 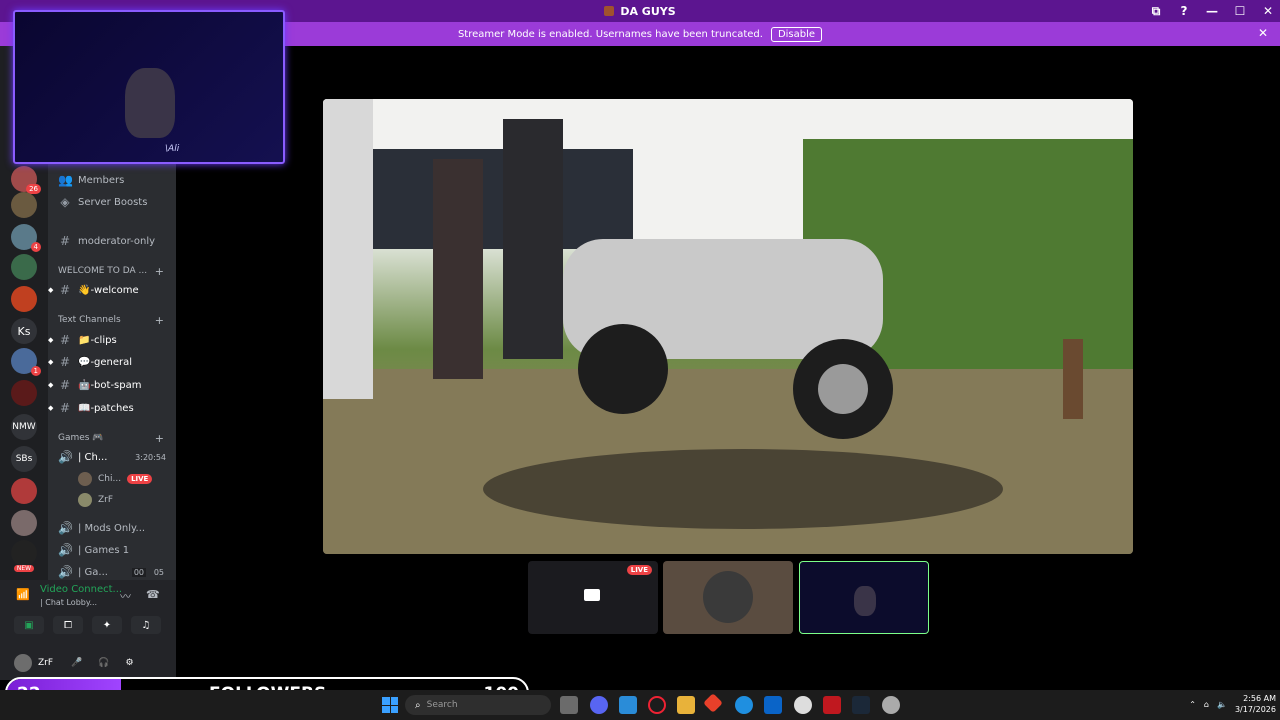 What do you see at coordinates (146, 625) in the screenshot?
I see `soundboard-button: ♫` at bounding box center [146, 625].